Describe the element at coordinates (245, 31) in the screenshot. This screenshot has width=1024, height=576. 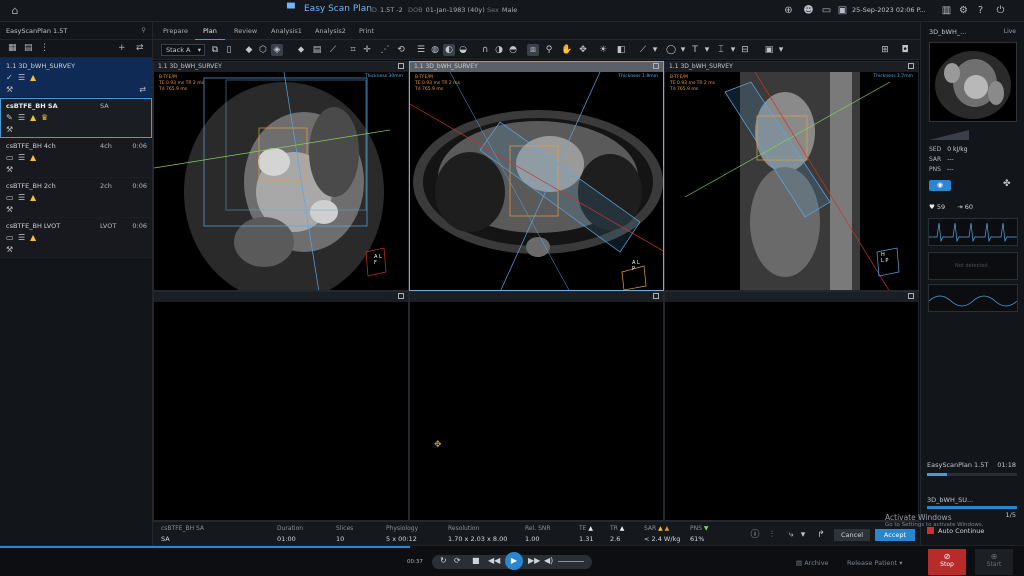
I see `tab-review: Review` at that location.